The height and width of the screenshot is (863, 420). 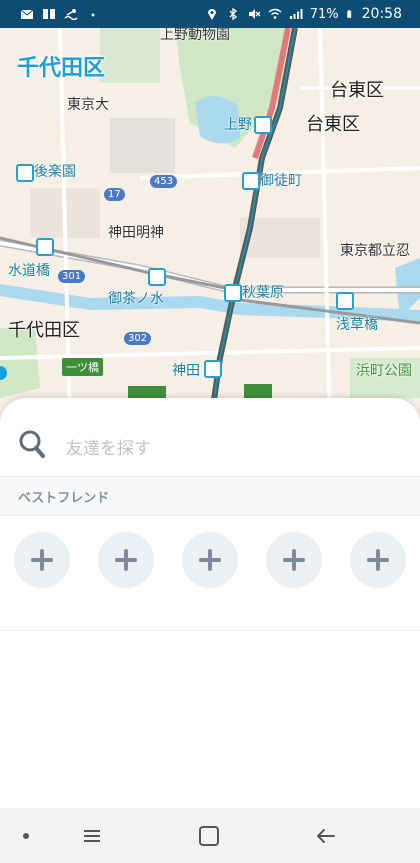 I want to click on system-nav-bar, so click(x=210, y=835).